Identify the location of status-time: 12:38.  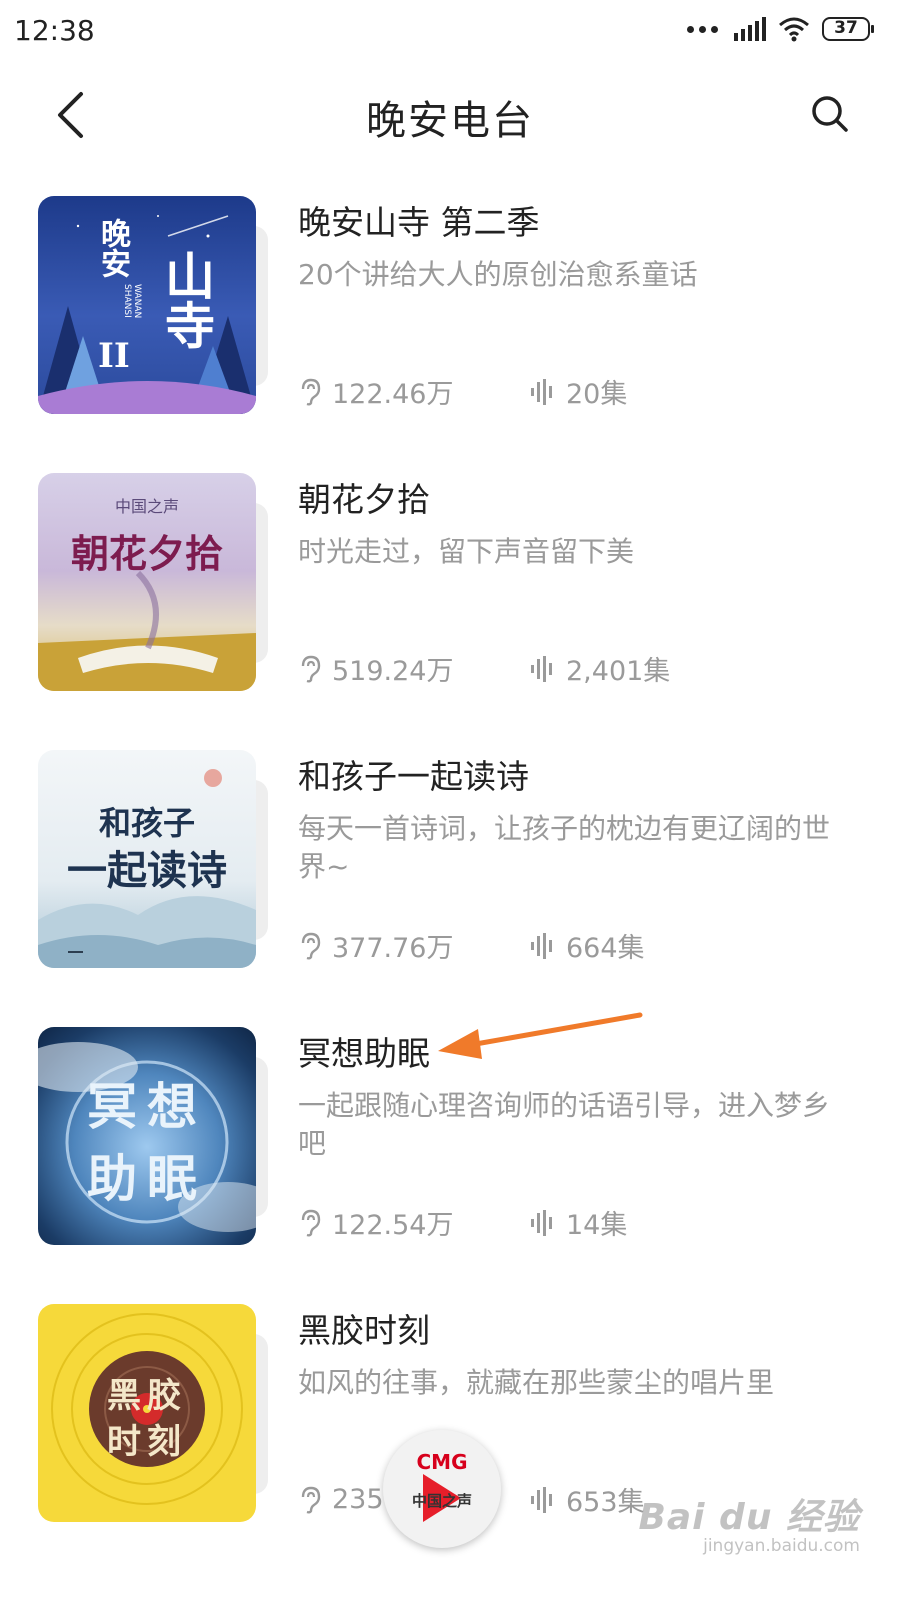
(54, 30).